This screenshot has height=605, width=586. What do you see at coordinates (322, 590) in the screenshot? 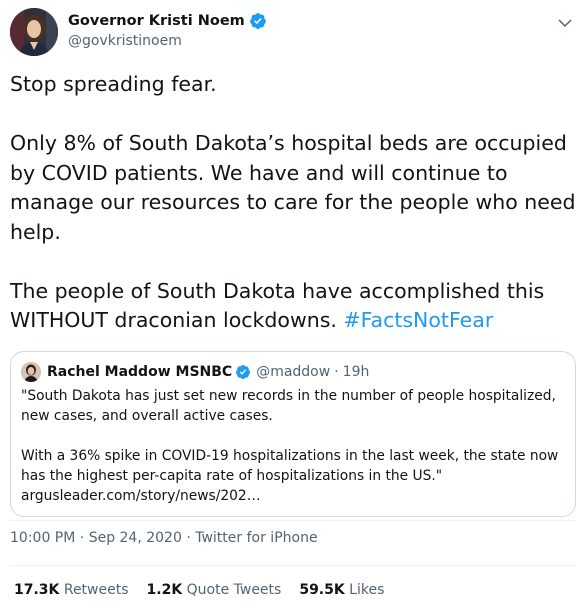
I see `likes-count: 59.5K` at bounding box center [322, 590].